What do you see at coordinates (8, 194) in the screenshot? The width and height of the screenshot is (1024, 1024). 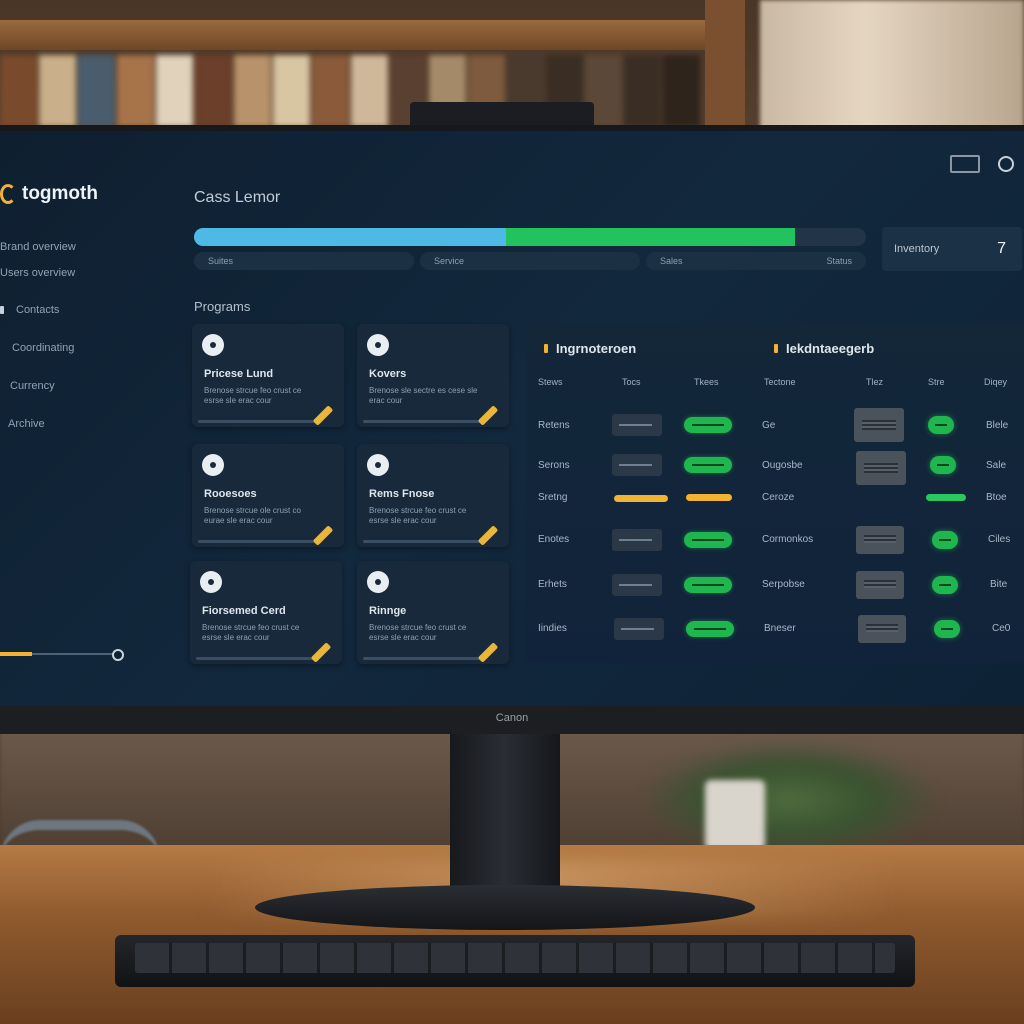 I see `logo-icon` at bounding box center [8, 194].